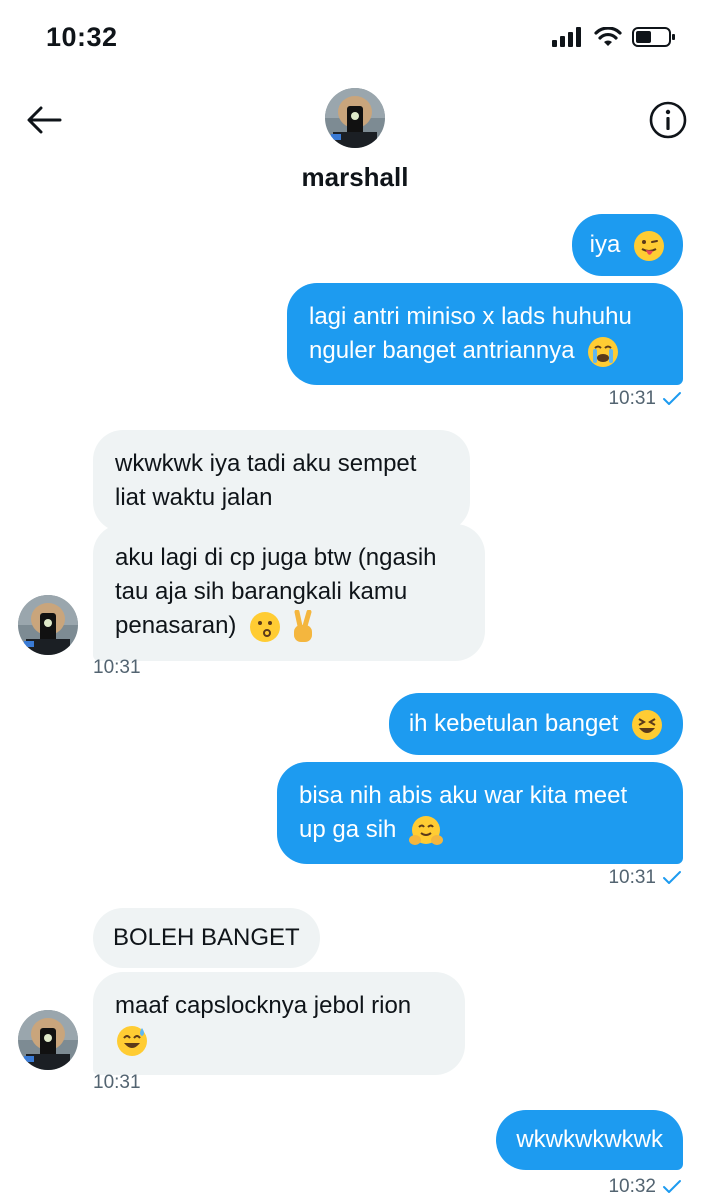 Image resolution: width=710 pixels, height=1200 pixels. I want to click on message-text-line: nguler banget antriannya, so click(485, 351).